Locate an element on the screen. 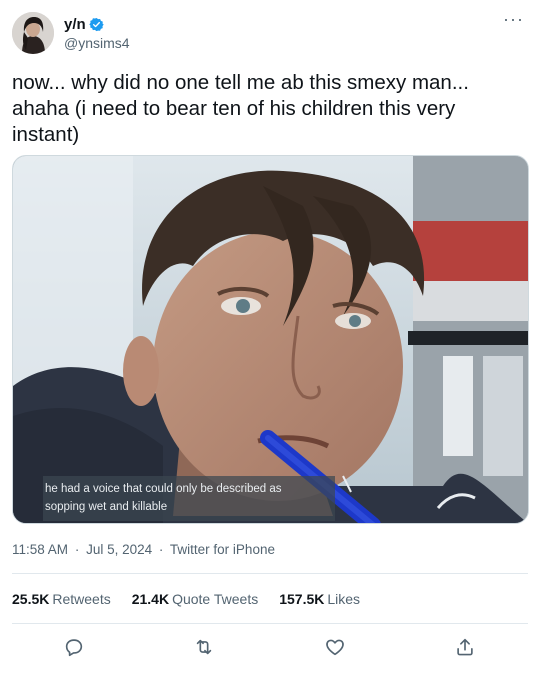 The height and width of the screenshot is (679, 540). quote-tweets-count: 21.4K is located at coordinates (150, 599).